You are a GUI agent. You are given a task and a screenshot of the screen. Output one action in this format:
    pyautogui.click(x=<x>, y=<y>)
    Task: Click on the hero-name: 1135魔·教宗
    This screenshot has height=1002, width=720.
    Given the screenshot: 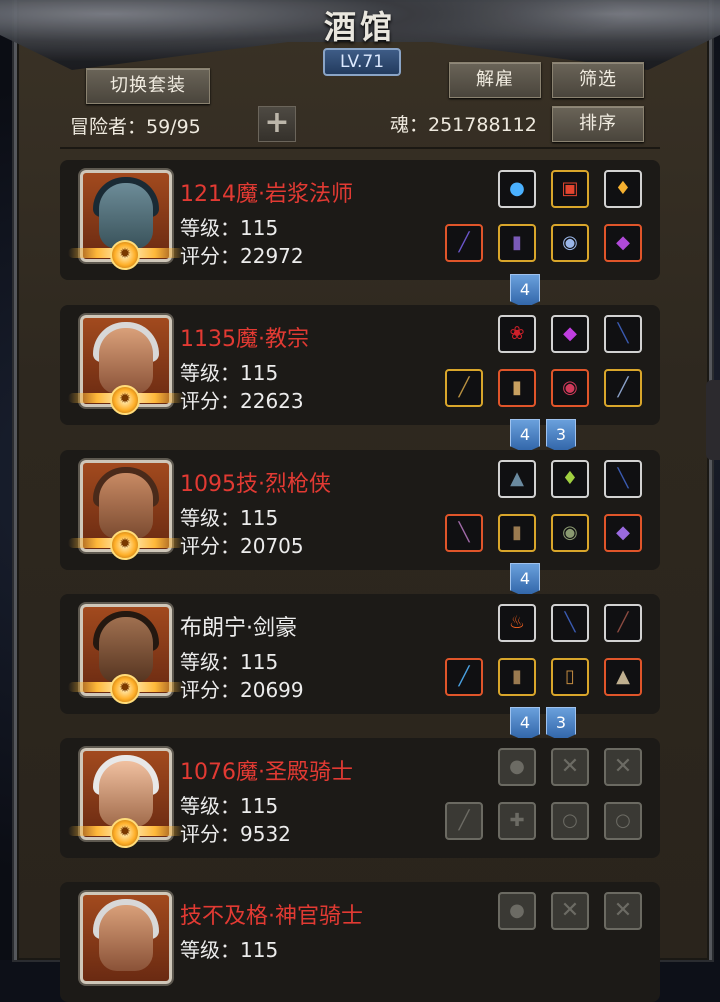 What is the action you would take?
    pyautogui.click(x=244, y=339)
    